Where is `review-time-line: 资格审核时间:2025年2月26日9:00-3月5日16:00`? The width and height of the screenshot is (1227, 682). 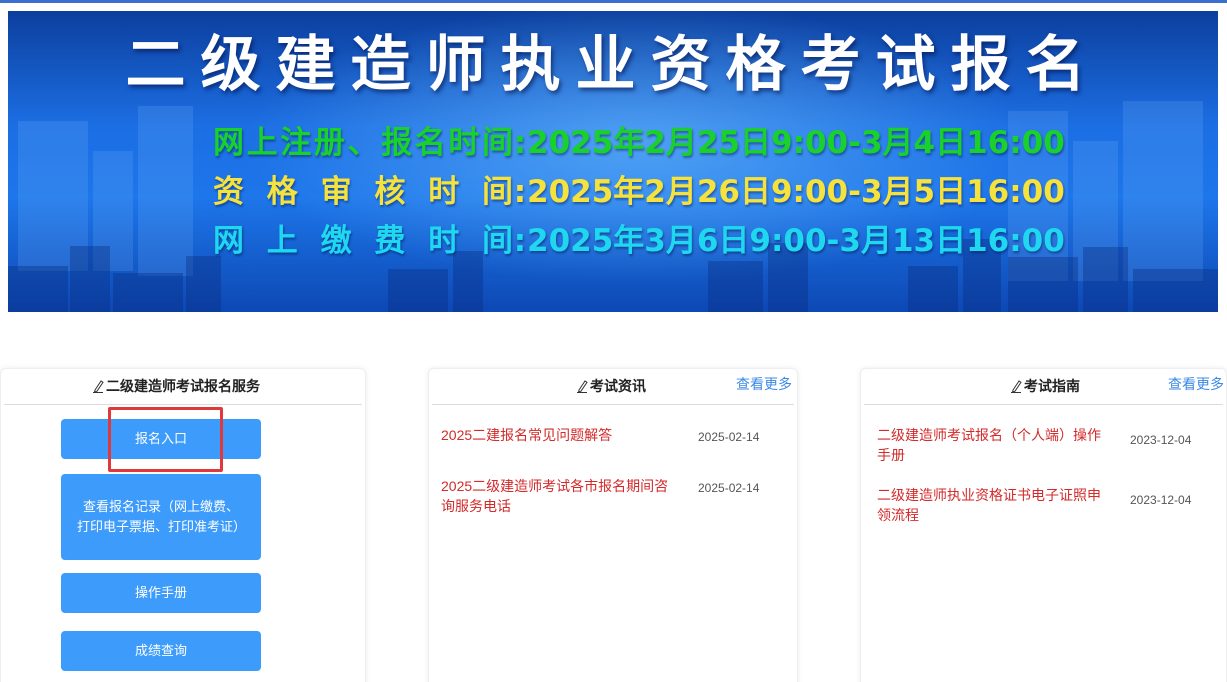
review-time-line: 资格审核时间:2025年2月26日9:00-3月5日16:00 is located at coordinates (639, 192).